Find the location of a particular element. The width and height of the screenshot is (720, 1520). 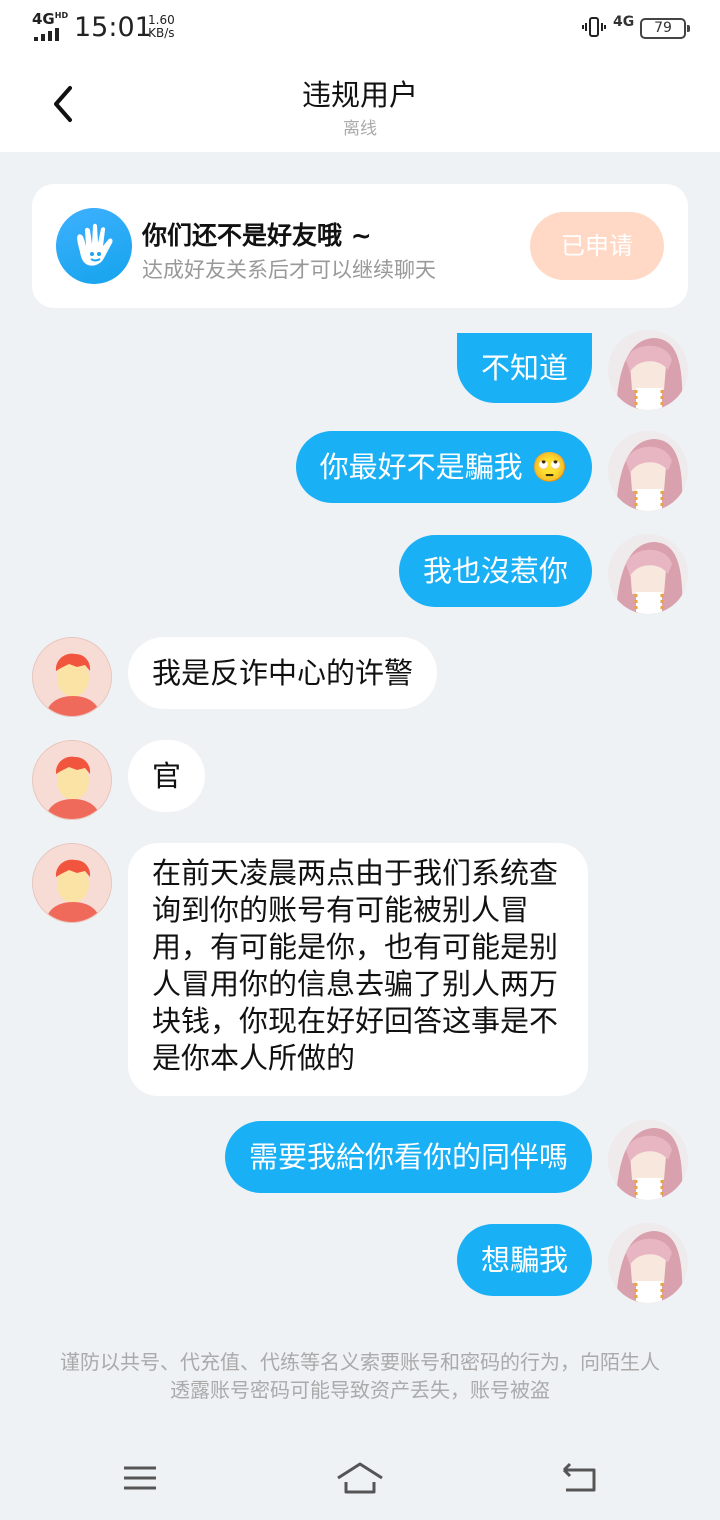

signal-icon is located at coordinates (46, 34).